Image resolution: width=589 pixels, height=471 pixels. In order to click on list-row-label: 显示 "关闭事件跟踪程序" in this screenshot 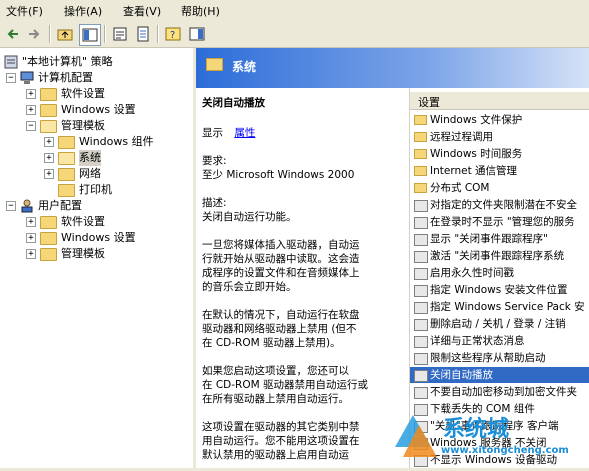, I will do `click(489, 239)`.